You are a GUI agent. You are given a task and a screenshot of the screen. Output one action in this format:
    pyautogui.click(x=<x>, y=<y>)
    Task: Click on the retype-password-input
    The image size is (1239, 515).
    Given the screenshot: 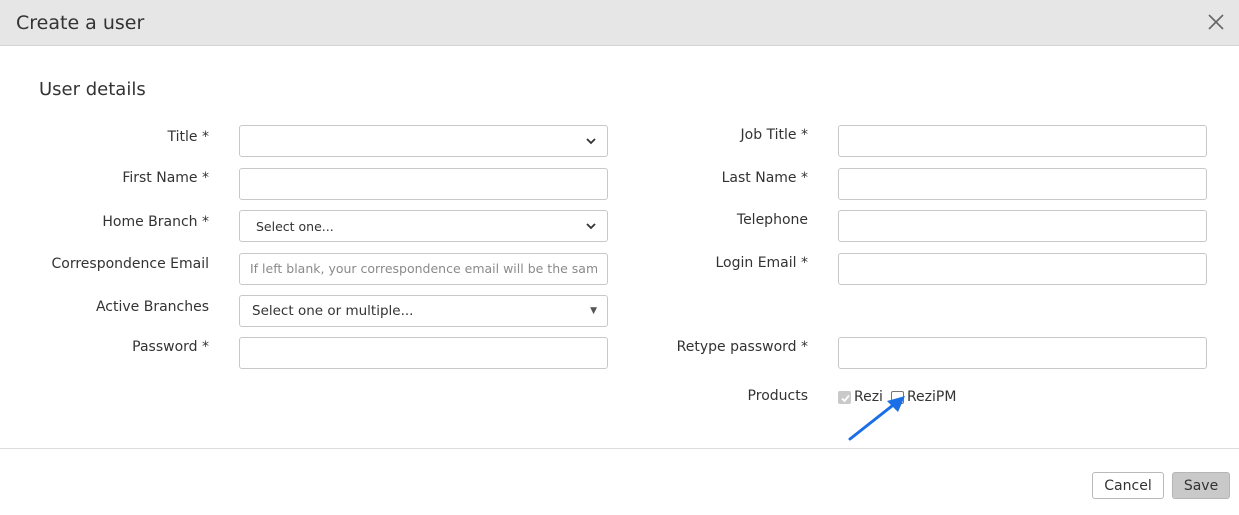 What is the action you would take?
    pyautogui.click(x=1022, y=353)
    